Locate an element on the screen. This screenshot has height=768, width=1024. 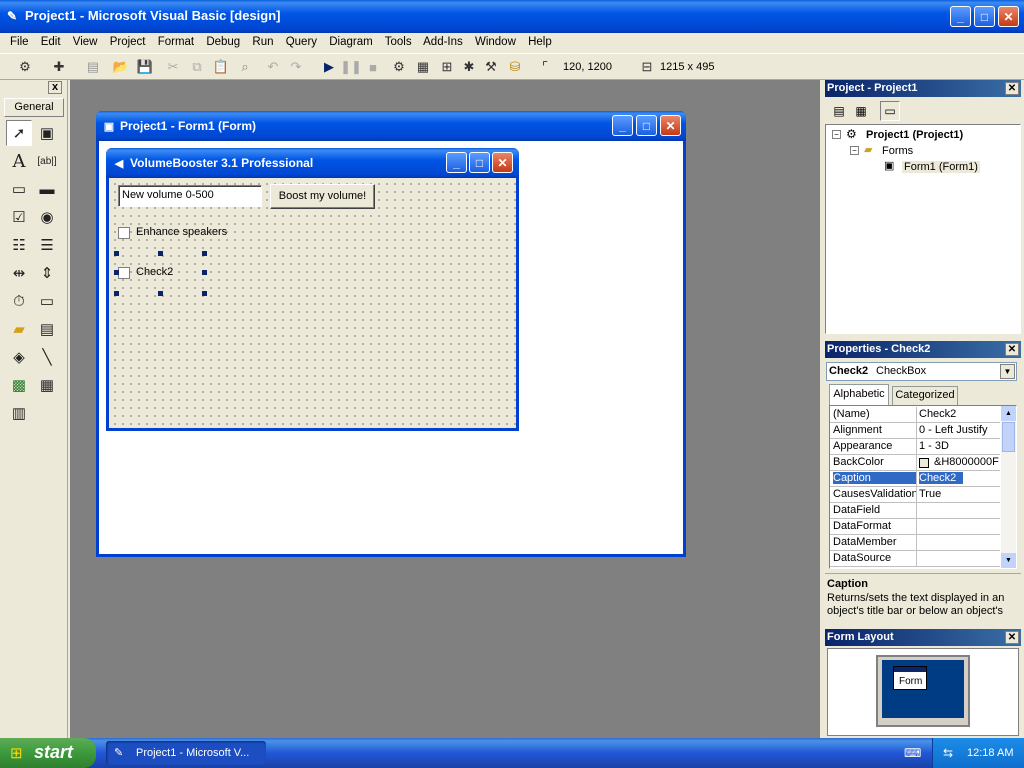
shape-tool-icon: ◈ is located at coordinates (19, 357).